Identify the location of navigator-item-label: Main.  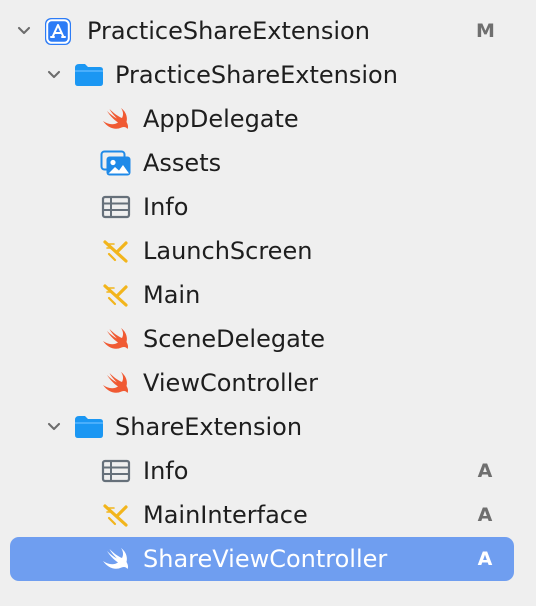
(172, 295).